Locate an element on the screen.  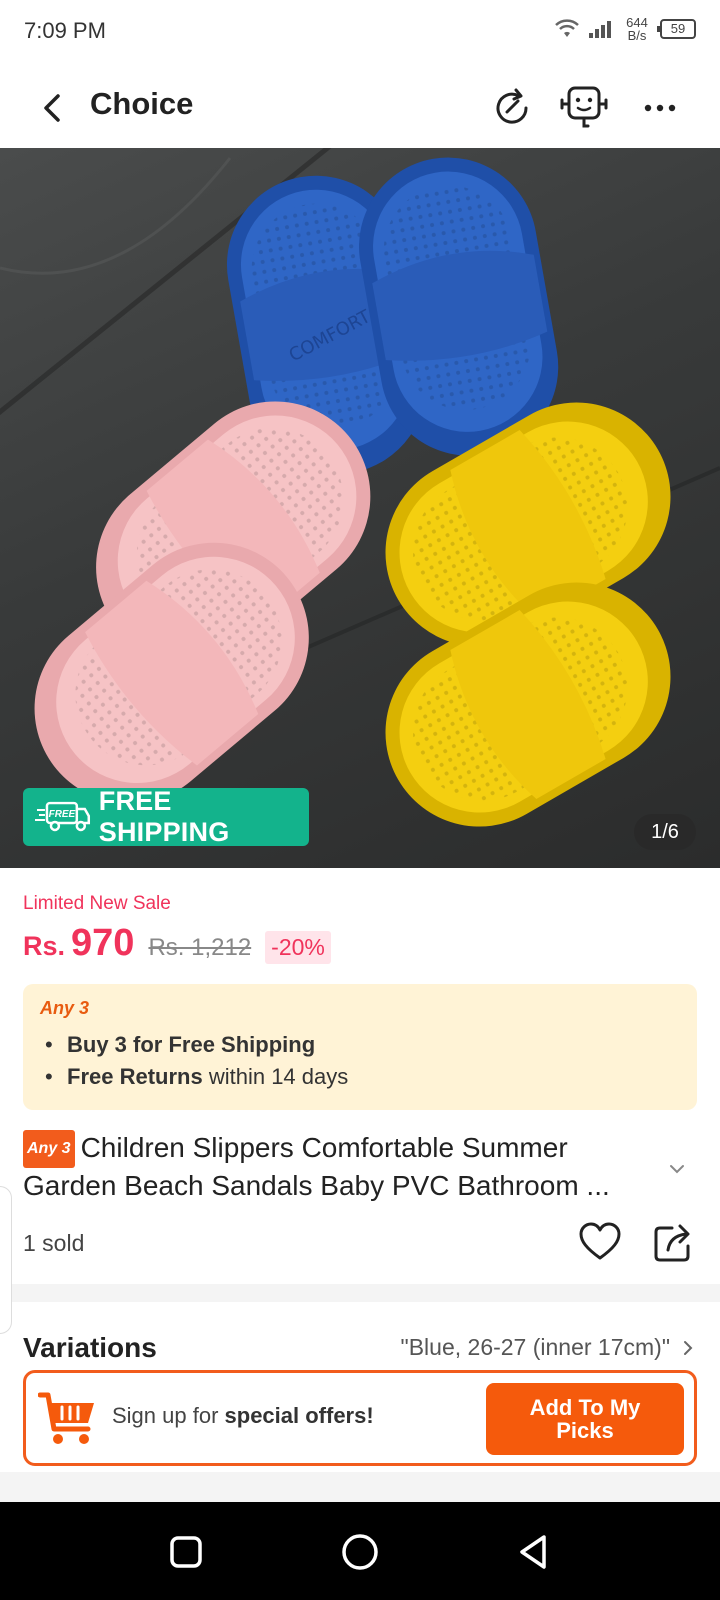
chevron-right-icon is located at coordinates (688, 1348).